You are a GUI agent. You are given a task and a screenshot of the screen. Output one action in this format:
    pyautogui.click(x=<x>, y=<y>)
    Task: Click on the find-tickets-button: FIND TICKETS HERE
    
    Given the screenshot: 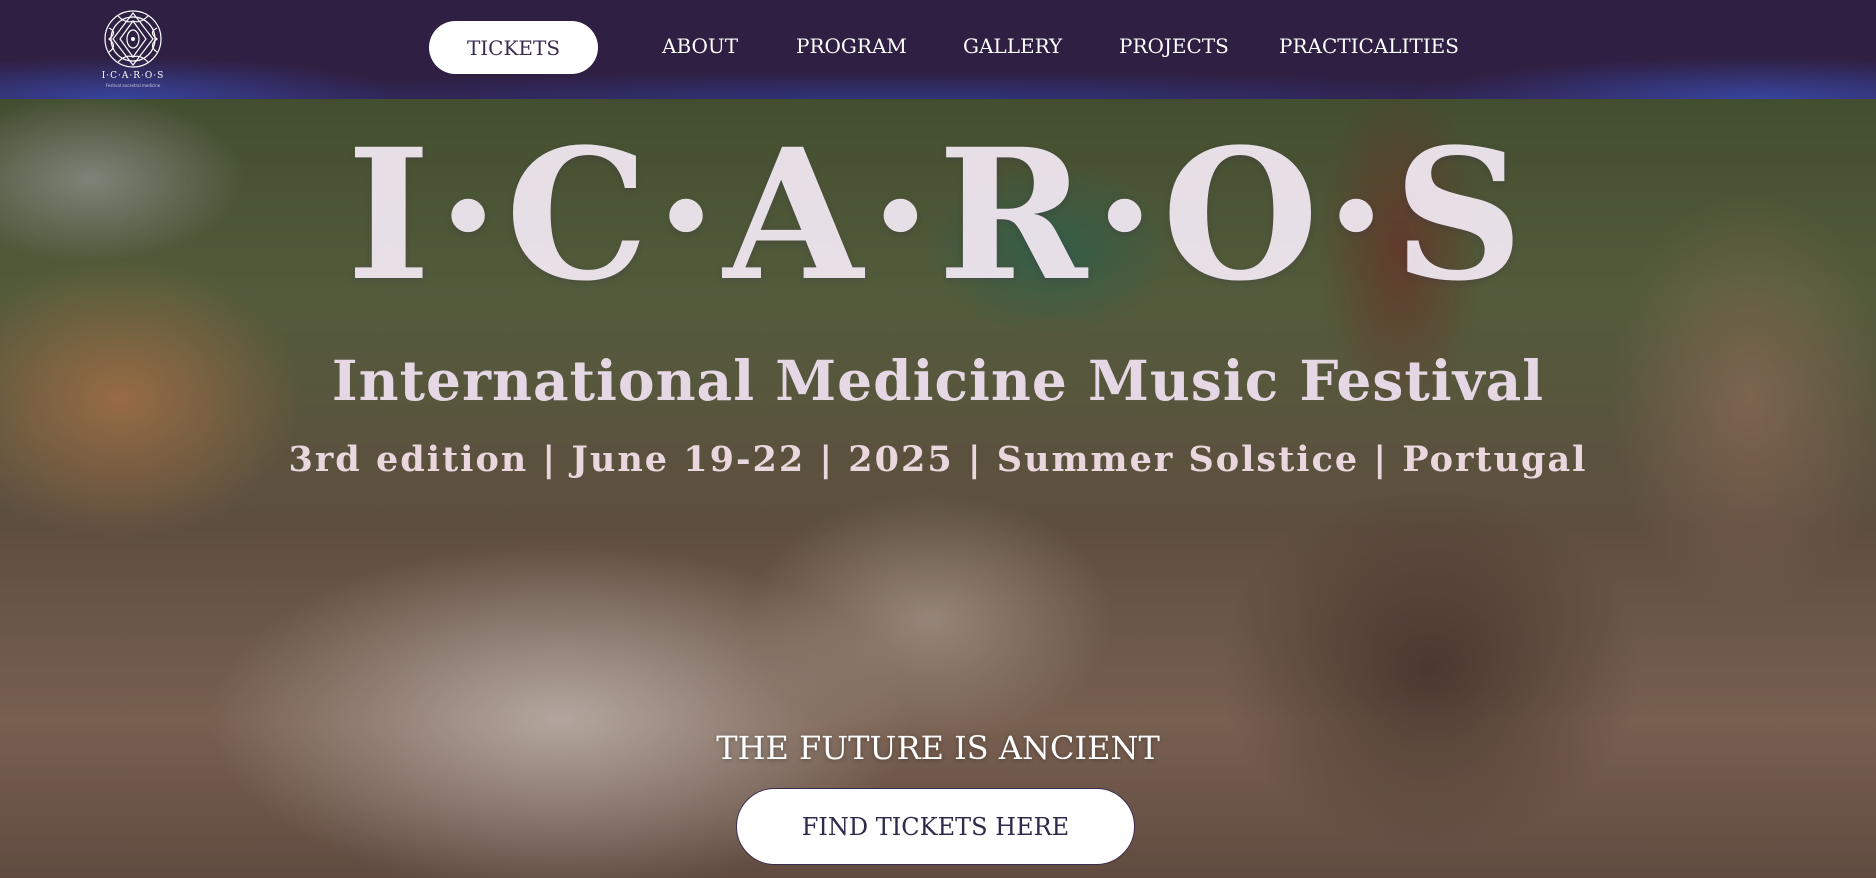 What is the action you would take?
    pyautogui.click(x=935, y=826)
    